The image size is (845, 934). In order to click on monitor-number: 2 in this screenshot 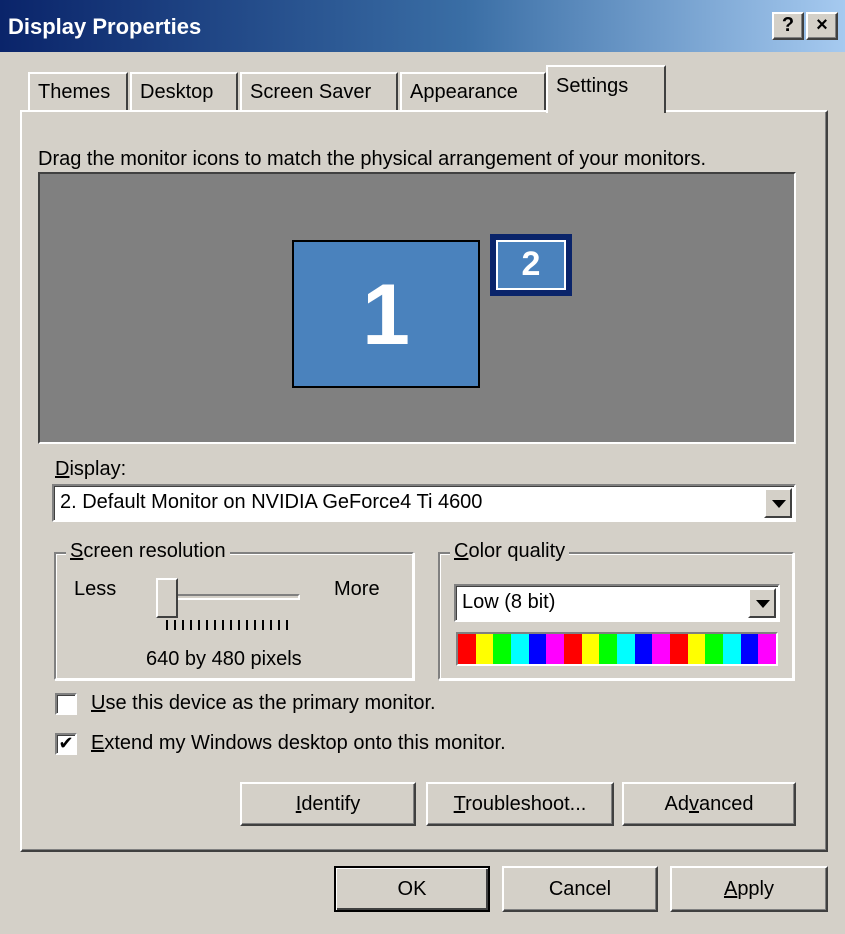, I will do `click(531, 265)`.